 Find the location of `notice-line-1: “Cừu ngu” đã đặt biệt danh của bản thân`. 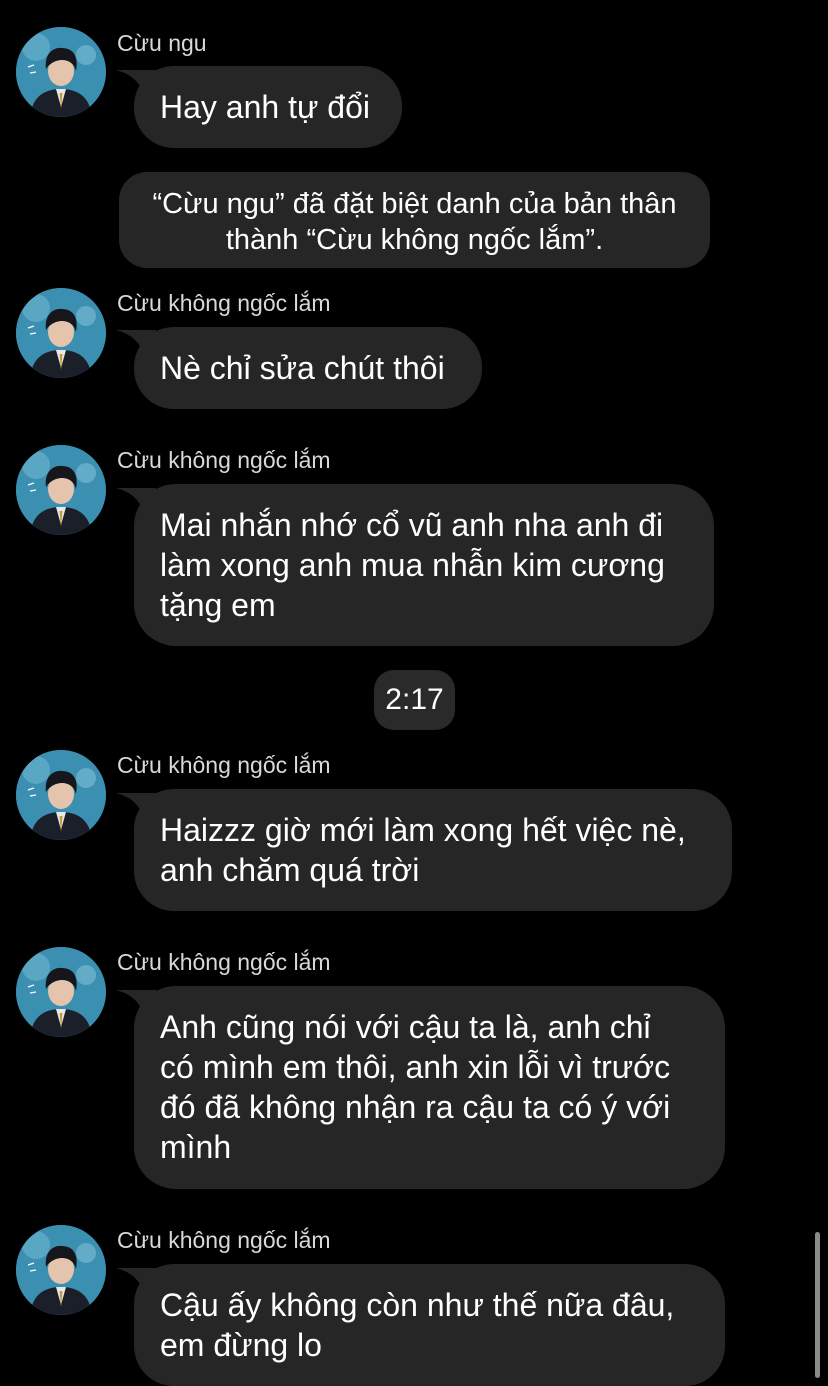

notice-line-1: “Cừu ngu” đã đặt biệt danh của bản thân is located at coordinates (414, 204).